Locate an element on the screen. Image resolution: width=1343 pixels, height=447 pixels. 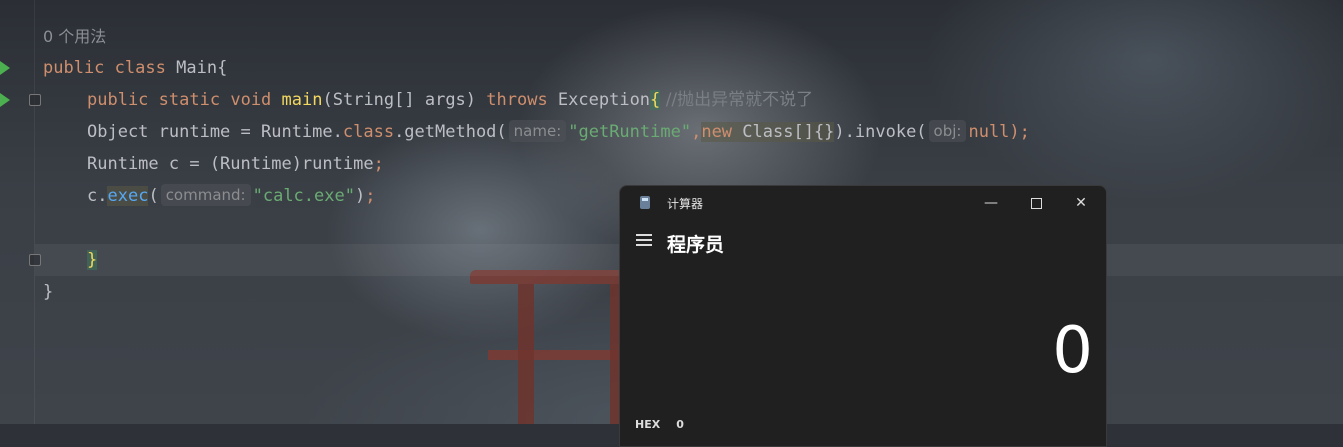
fold-end-icon is located at coordinates (35, 260).